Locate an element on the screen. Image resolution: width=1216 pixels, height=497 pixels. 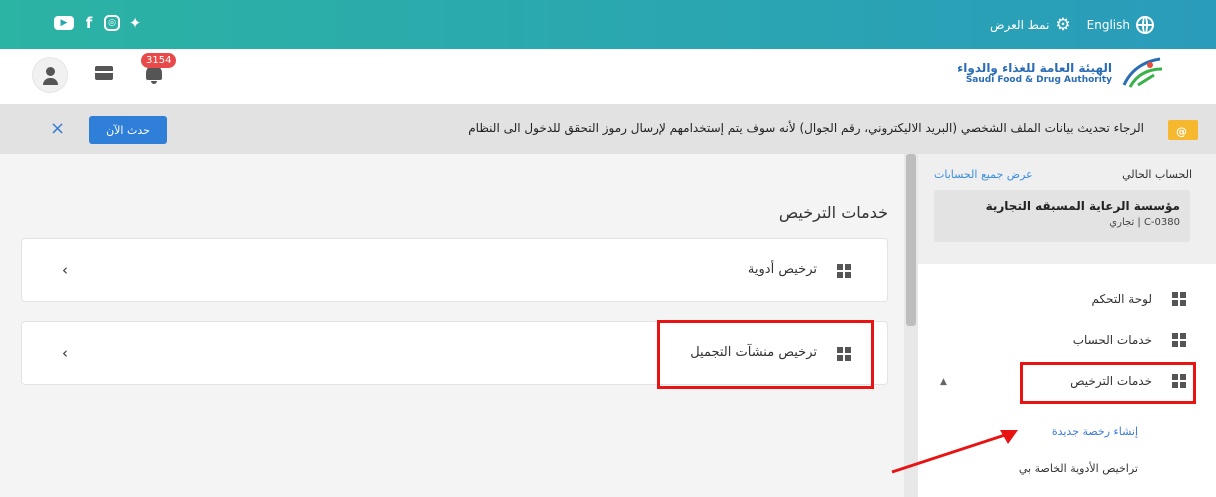
view-all-accounts-link: عرض جميع الحسابات is located at coordinates (983, 174).